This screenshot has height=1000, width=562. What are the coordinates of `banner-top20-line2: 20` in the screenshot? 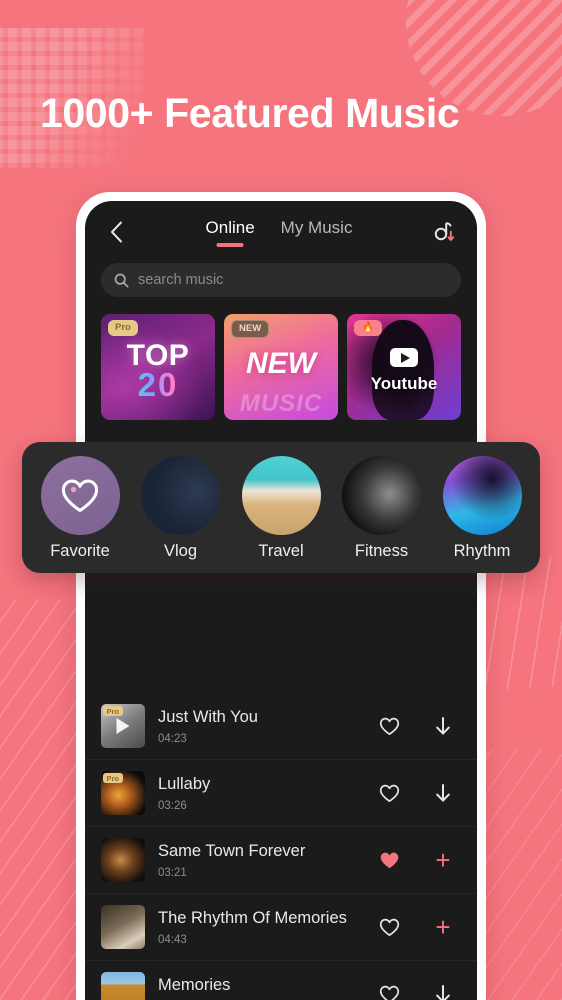 It's located at (158, 383).